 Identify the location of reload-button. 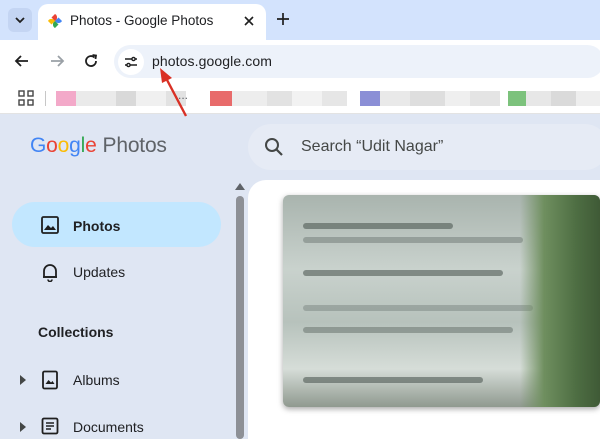
(91, 61).